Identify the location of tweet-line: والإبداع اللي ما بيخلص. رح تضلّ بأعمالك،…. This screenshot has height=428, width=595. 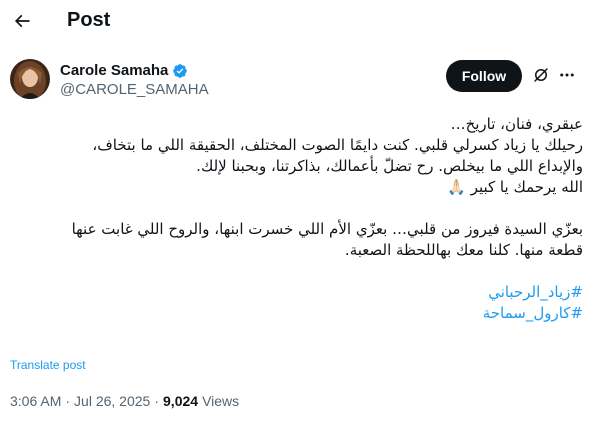
(389, 166).